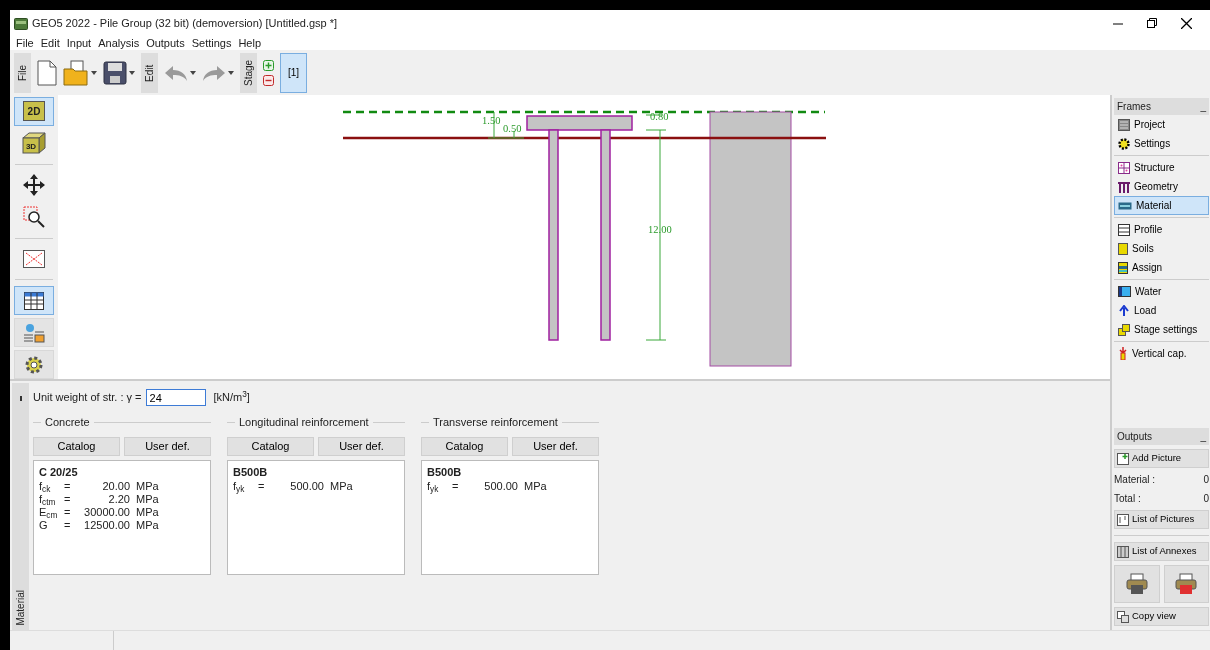  Describe the element at coordinates (1125, 205) in the screenshot. I see `material-bar-icon` at that location.